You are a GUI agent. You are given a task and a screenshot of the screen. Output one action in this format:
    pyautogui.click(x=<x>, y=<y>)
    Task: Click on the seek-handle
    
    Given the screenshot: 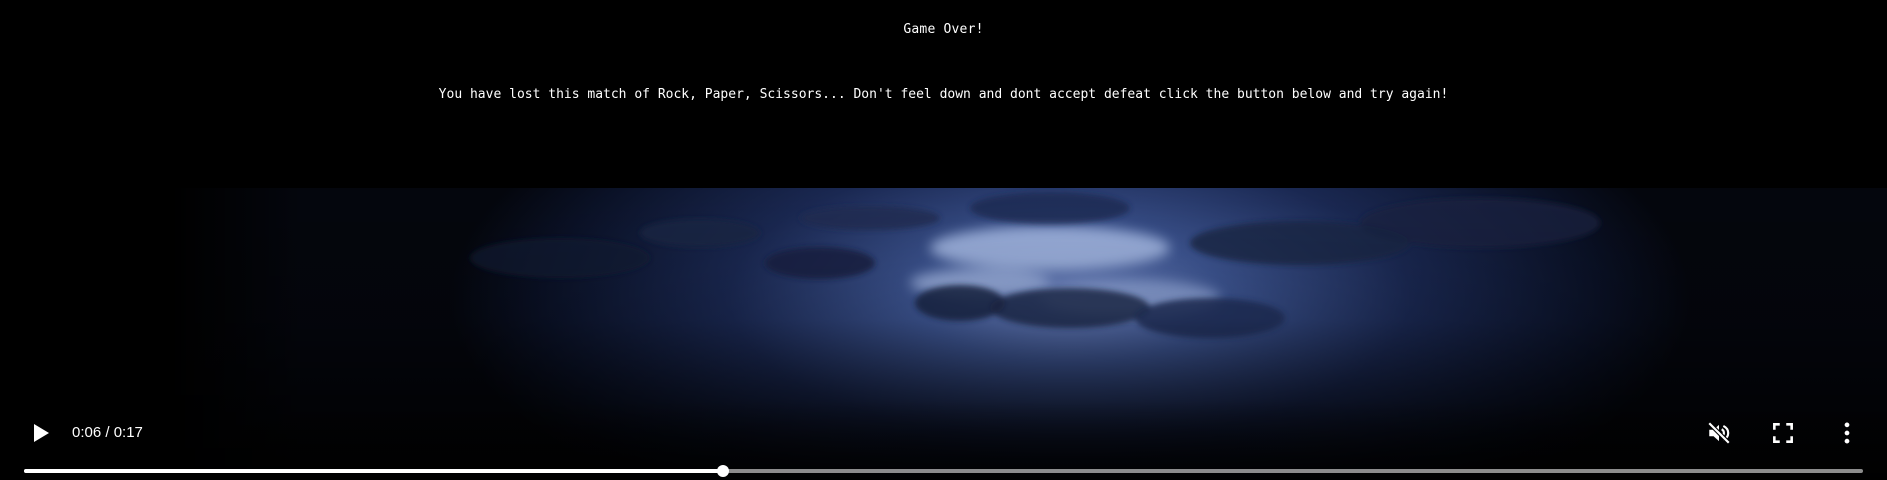 What is the action you would take?
    pyautogui.click(x=722, y=471)
    